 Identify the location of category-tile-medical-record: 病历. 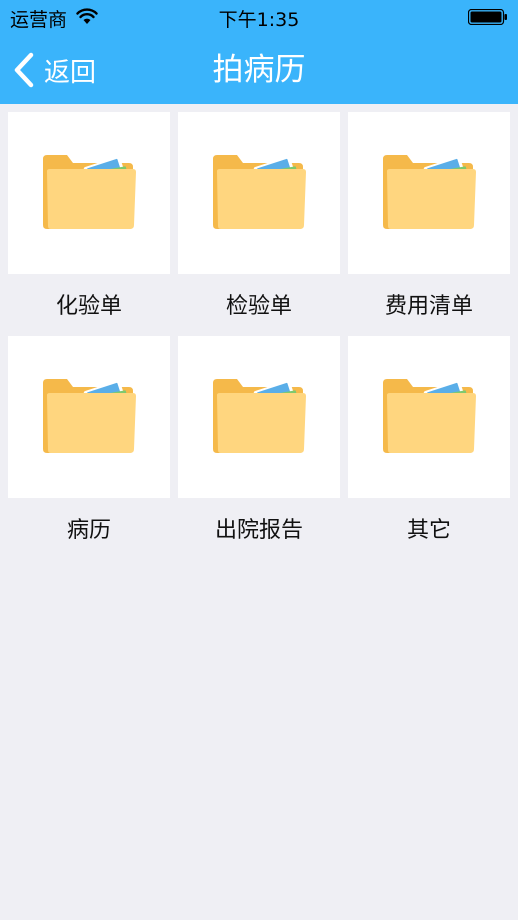
(89, 443).